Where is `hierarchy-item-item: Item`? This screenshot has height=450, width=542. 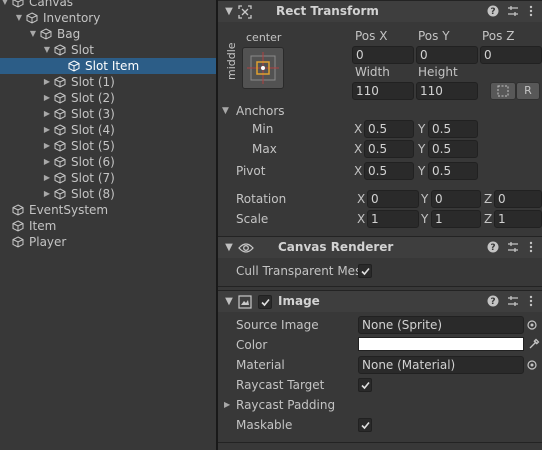
hierarchy-item-item: Item is located at coordinates (108, 226).